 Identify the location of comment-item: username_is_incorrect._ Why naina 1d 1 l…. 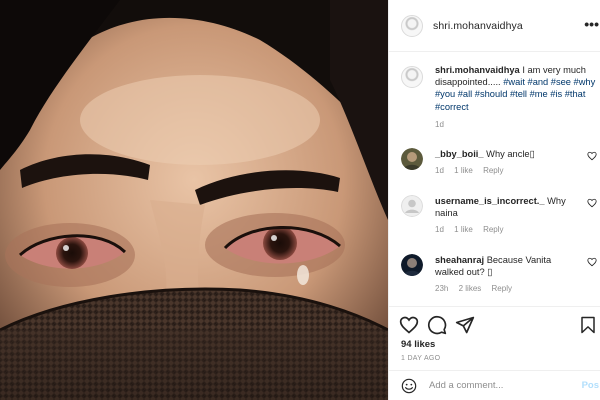
(500, 214).